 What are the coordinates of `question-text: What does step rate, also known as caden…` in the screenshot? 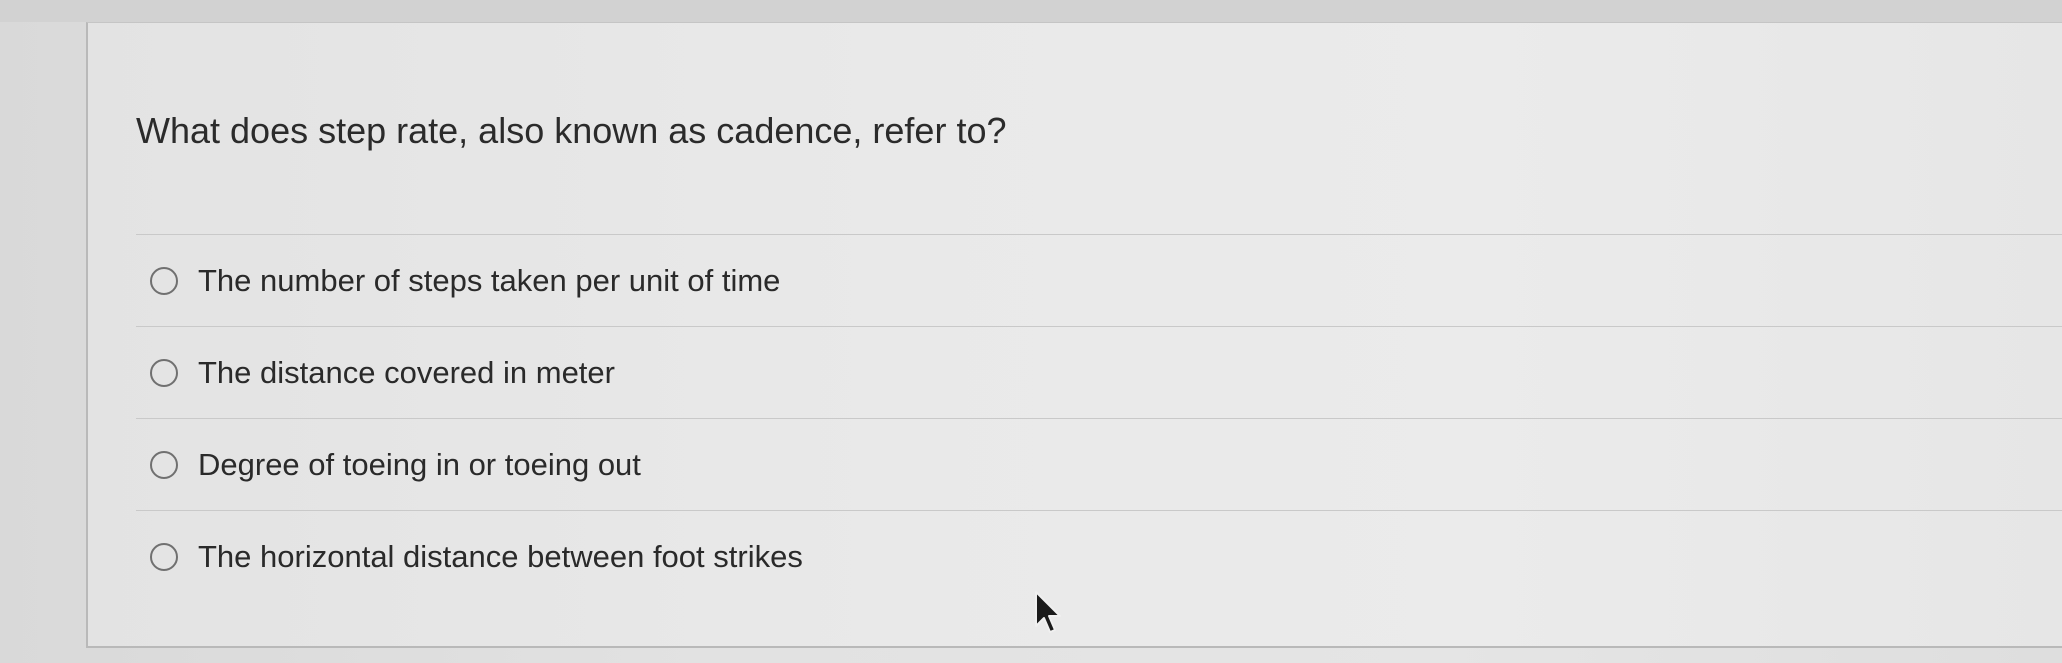 It's located at (571, 130).